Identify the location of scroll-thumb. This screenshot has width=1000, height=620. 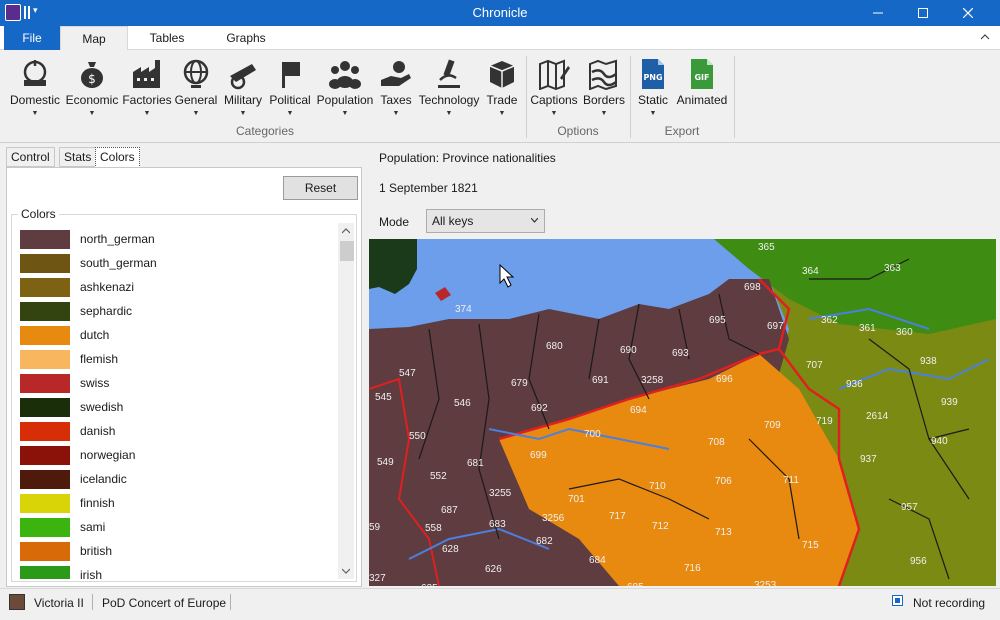
(347, 251).